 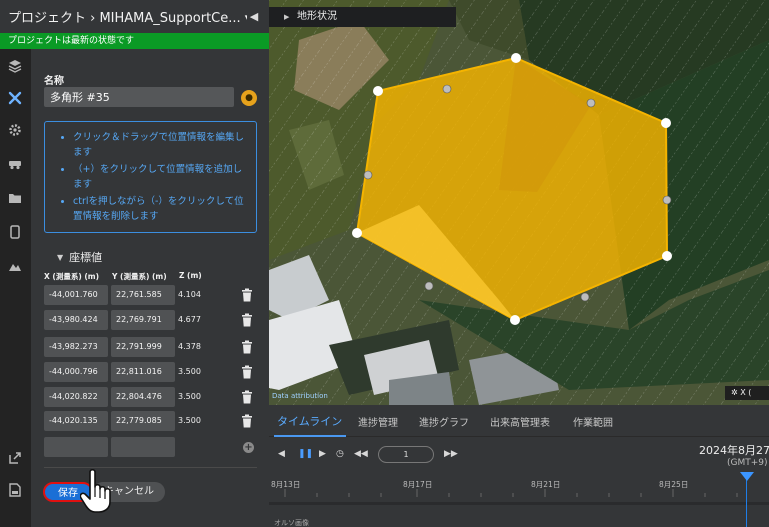 What do you see at coordinates (76, 295) in the screenshot?
I see `x-field: -44,001.760` at bounding box center [76, 295].